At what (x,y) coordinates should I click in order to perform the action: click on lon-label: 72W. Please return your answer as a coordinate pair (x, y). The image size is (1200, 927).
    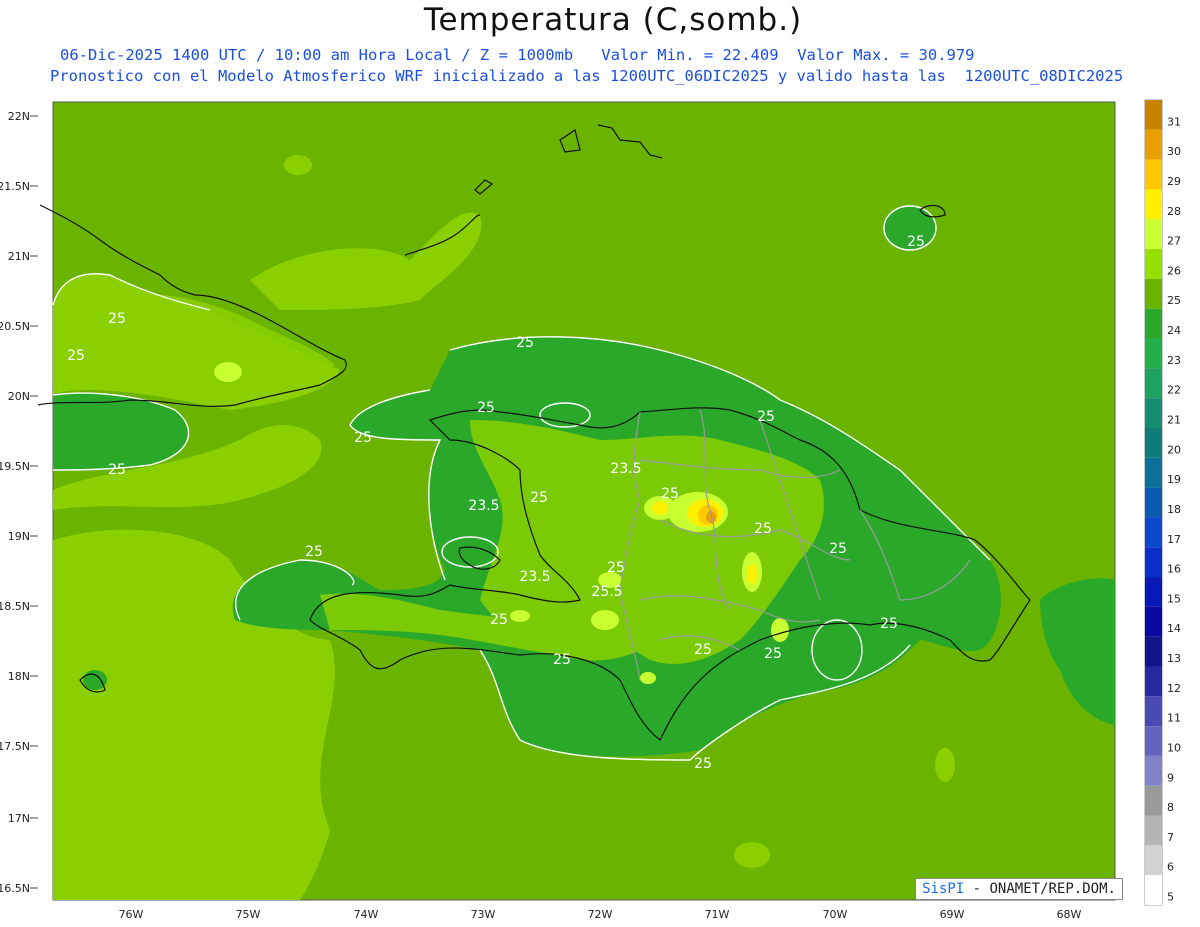
    Looking at the image, I should click on (600, 914).